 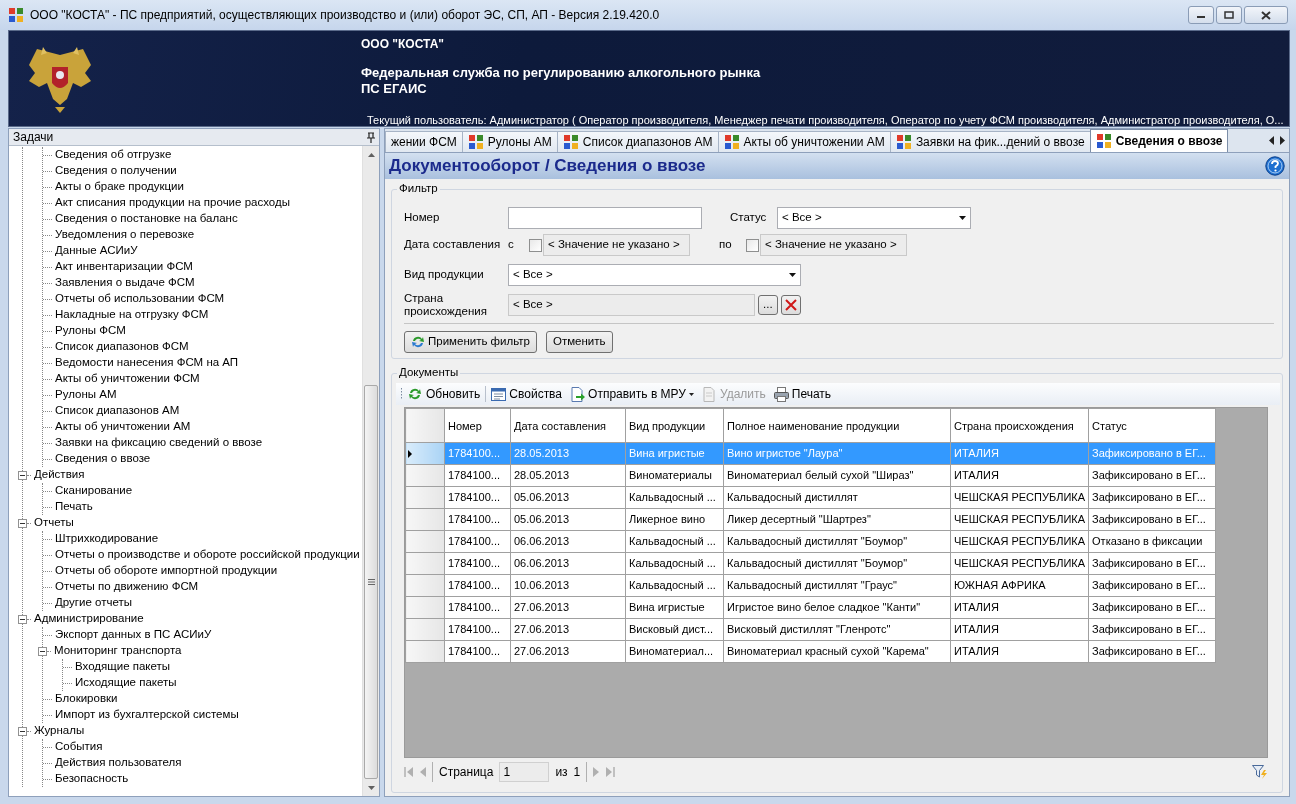 I want to click on tab: Заявки на фик...дений о ввозе, so click(x=990, y=141).